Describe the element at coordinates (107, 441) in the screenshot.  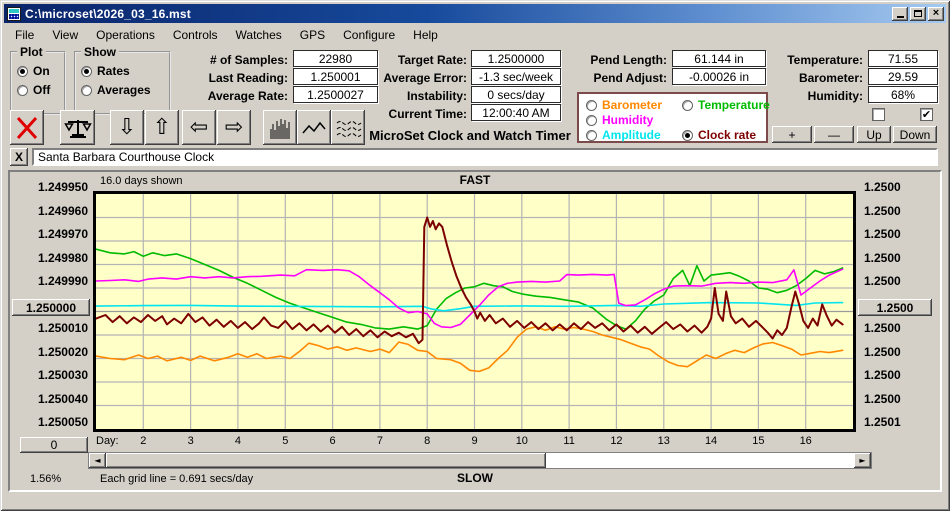
I see `day-axis-label: Day:` at that location.